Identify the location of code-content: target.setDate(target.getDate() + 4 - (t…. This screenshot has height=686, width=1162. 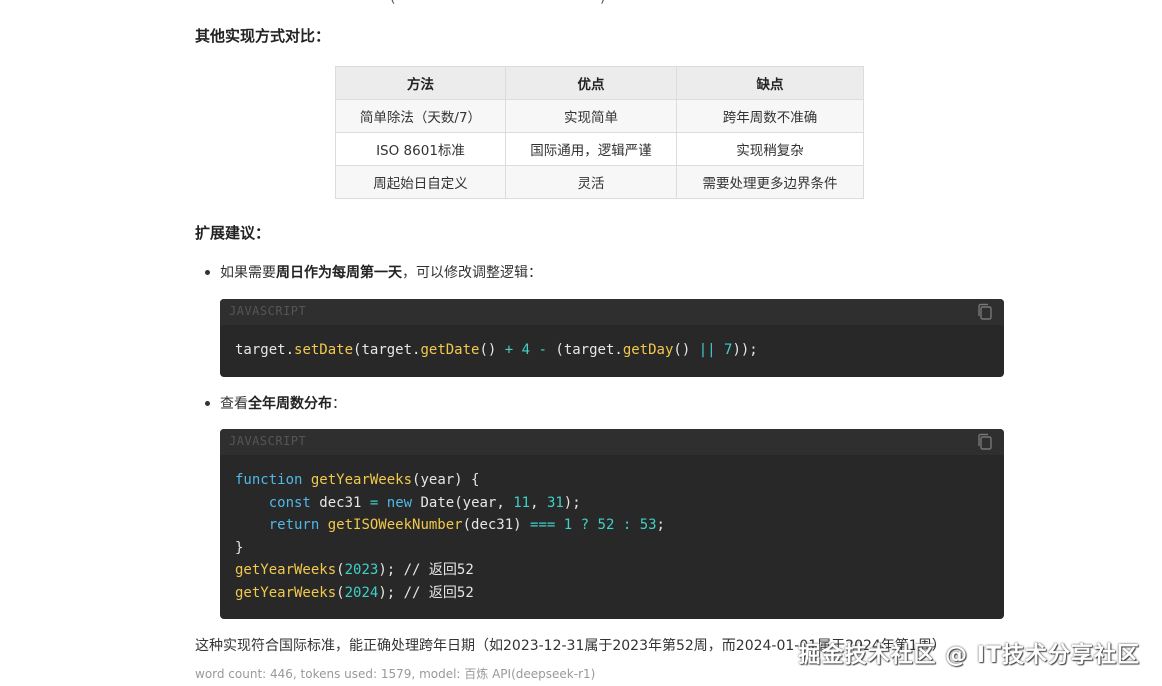
(496, 350).